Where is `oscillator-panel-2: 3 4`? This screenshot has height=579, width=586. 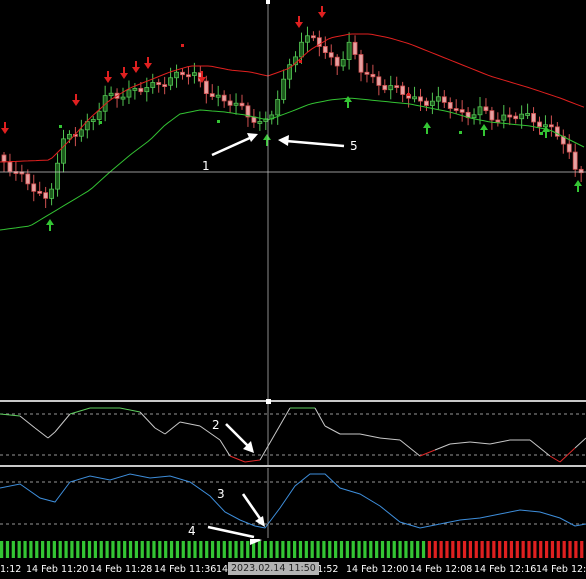
oscillator-panel-2: 3 4 is located at coordinates (293, 503).